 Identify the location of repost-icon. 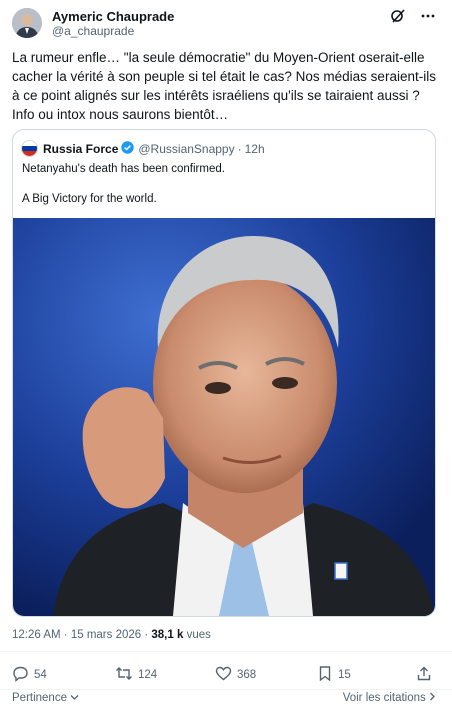
(126, 675).